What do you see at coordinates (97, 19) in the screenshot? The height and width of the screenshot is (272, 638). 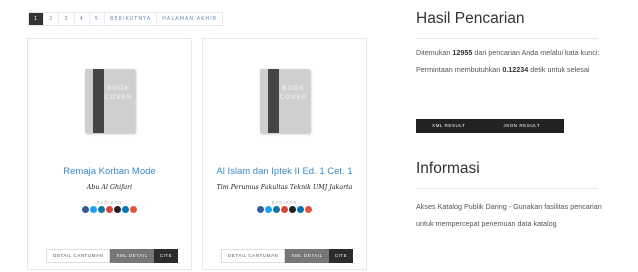 I see `page-5-link: 5` at bounding box center [97, 19].